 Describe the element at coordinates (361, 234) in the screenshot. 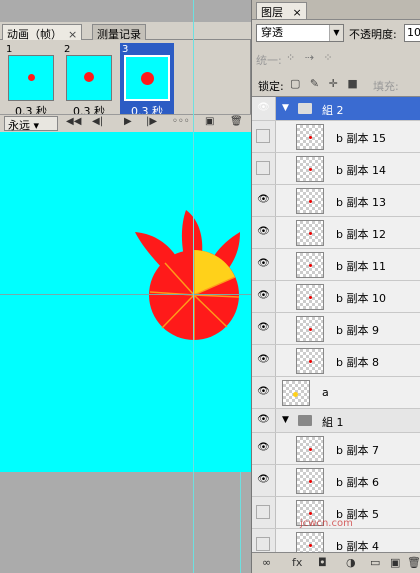

I see `layer-name: b 副本 12` at that location.